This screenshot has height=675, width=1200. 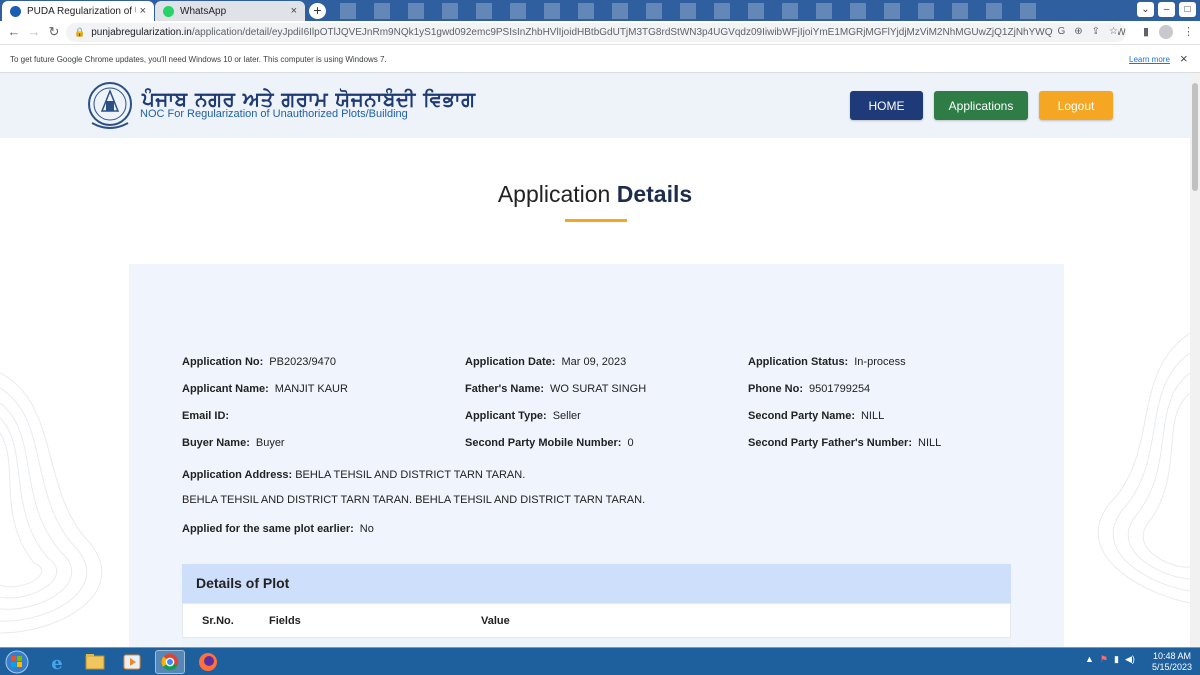 I want to click on plot-table-row, so click(x=596, y=642).